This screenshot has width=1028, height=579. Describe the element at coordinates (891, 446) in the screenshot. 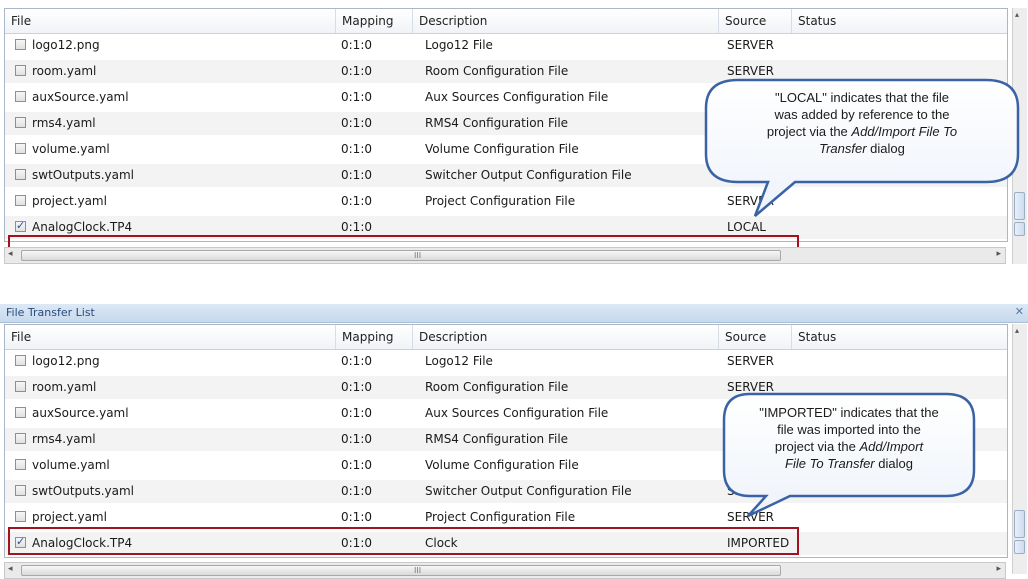

I see `callout-dialog-name: Add/Import` at that location.